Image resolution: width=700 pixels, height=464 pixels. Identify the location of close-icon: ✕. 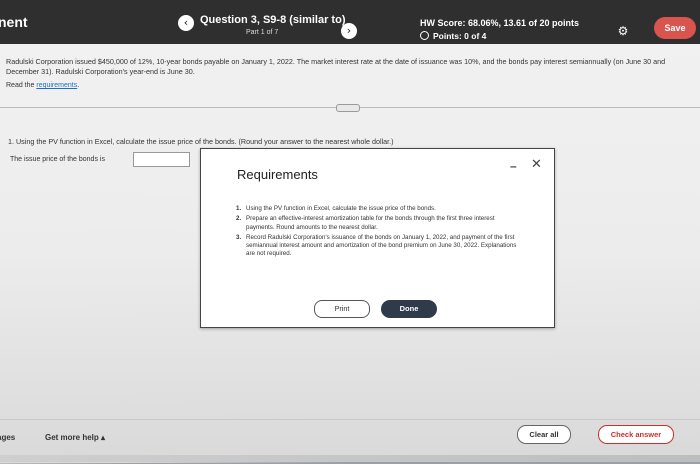
(536, 164).